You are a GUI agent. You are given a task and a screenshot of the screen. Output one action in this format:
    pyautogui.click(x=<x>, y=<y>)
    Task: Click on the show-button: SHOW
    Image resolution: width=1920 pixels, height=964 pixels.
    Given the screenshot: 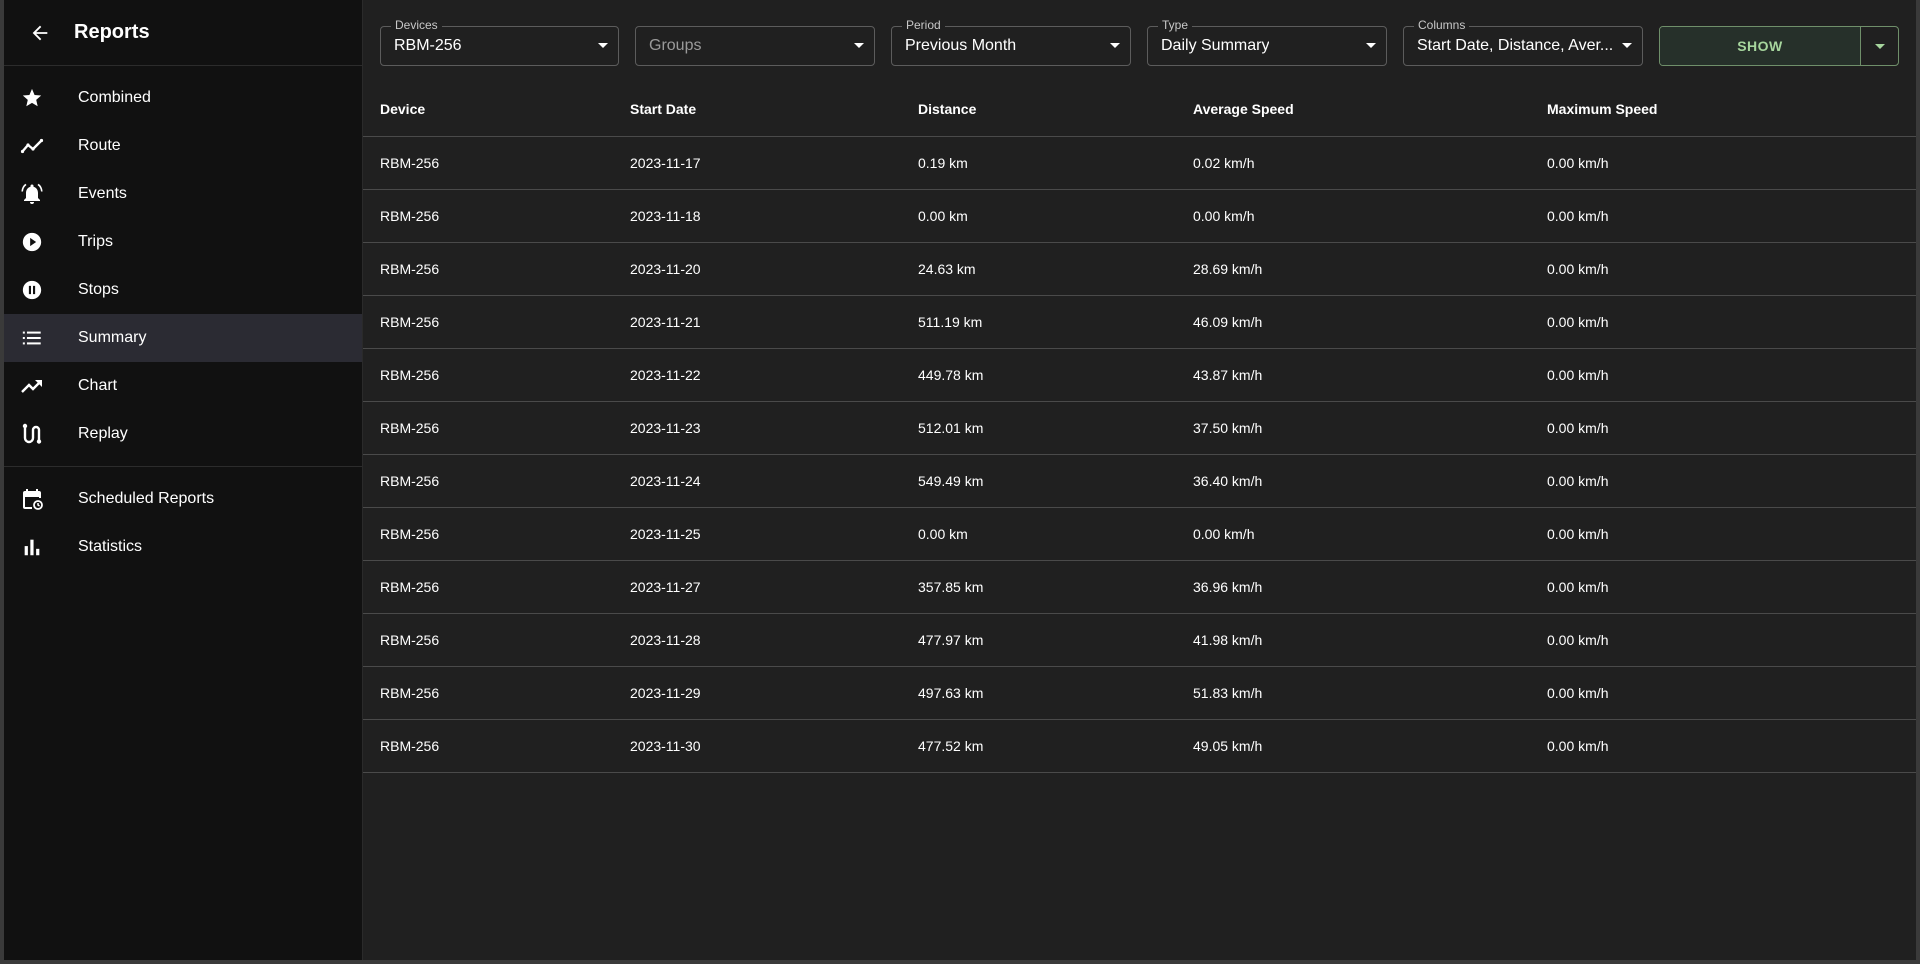 What is the action you would take?
    pyautogui.click(x=1760, y=46)
    